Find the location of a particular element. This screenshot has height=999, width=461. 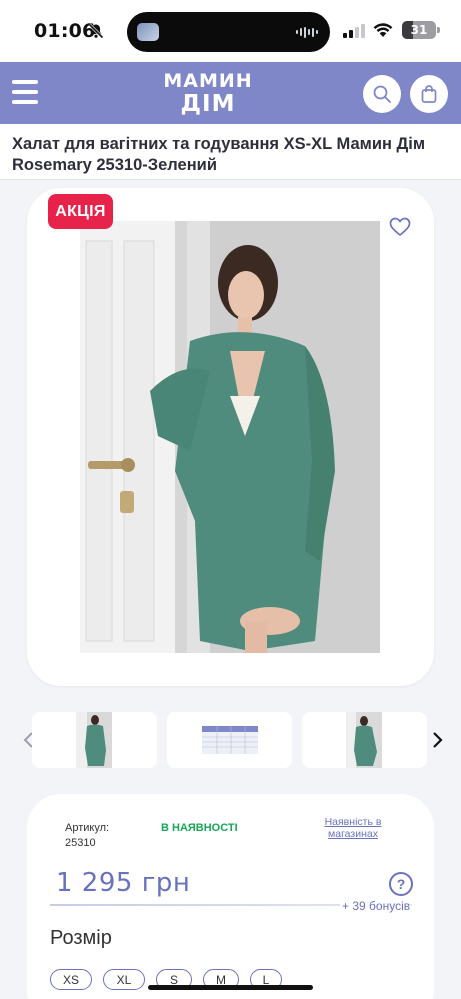

battery-icon: 31 is located at coordinates (419, 30).